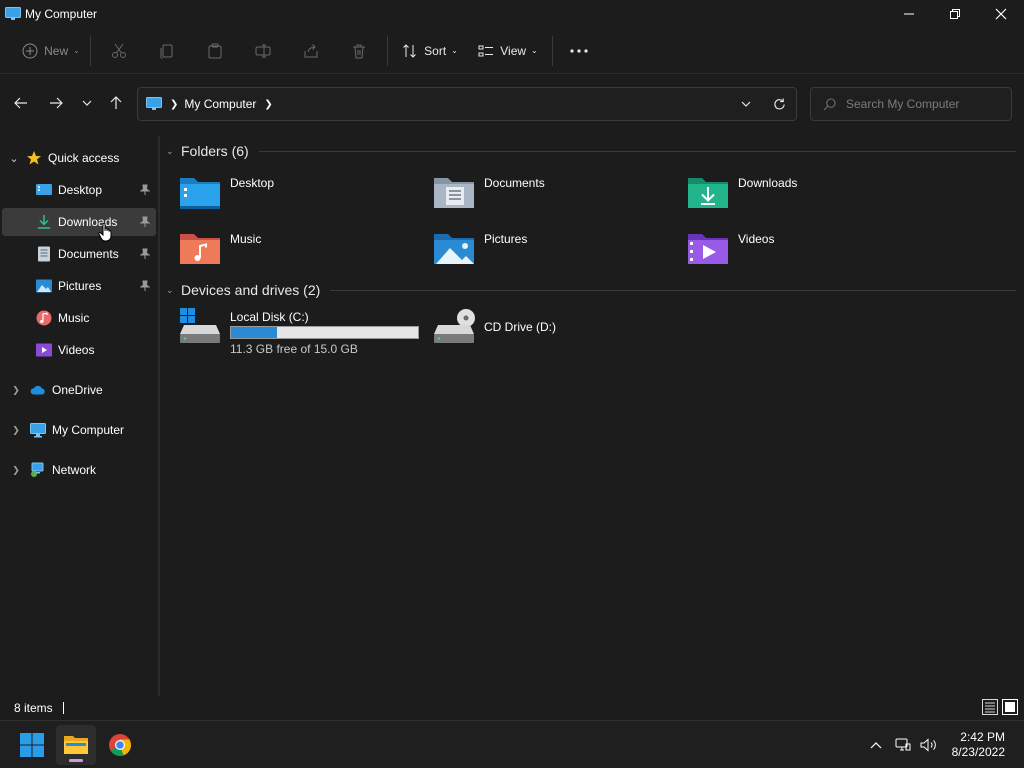 The height and width of the screenshot is (768, 1024). I want to click on sidebar-item-onedrive: ❯ OneDrive, so click(79, 390).